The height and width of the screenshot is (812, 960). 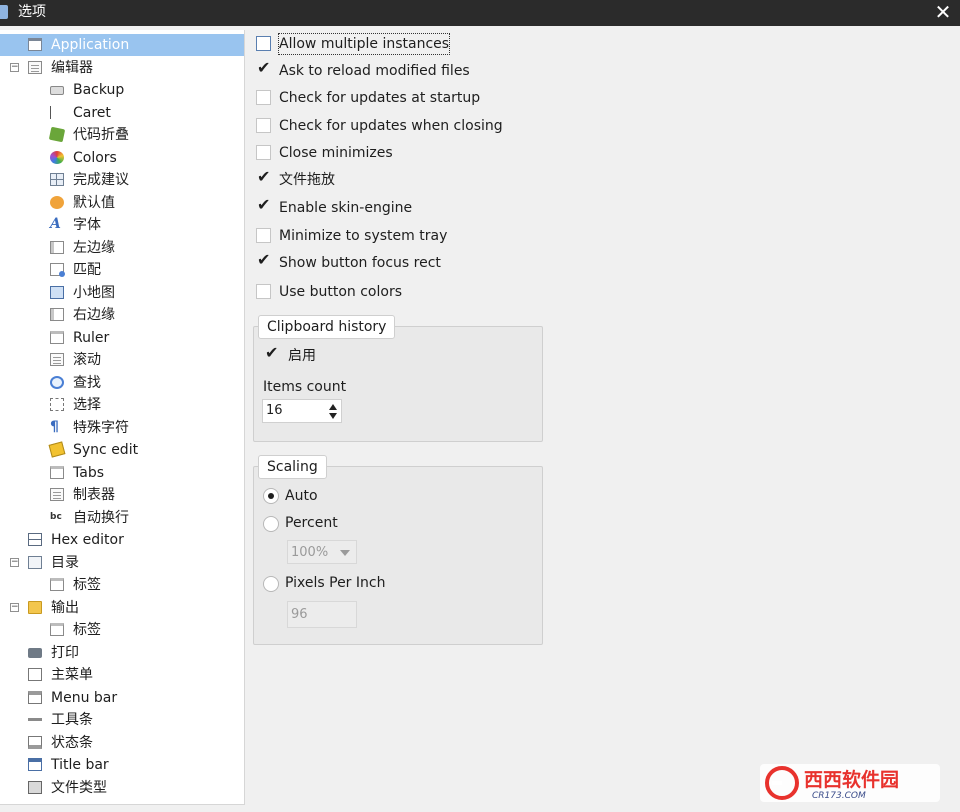 I want to click on minimap-icon, so click(x=57, y=292).